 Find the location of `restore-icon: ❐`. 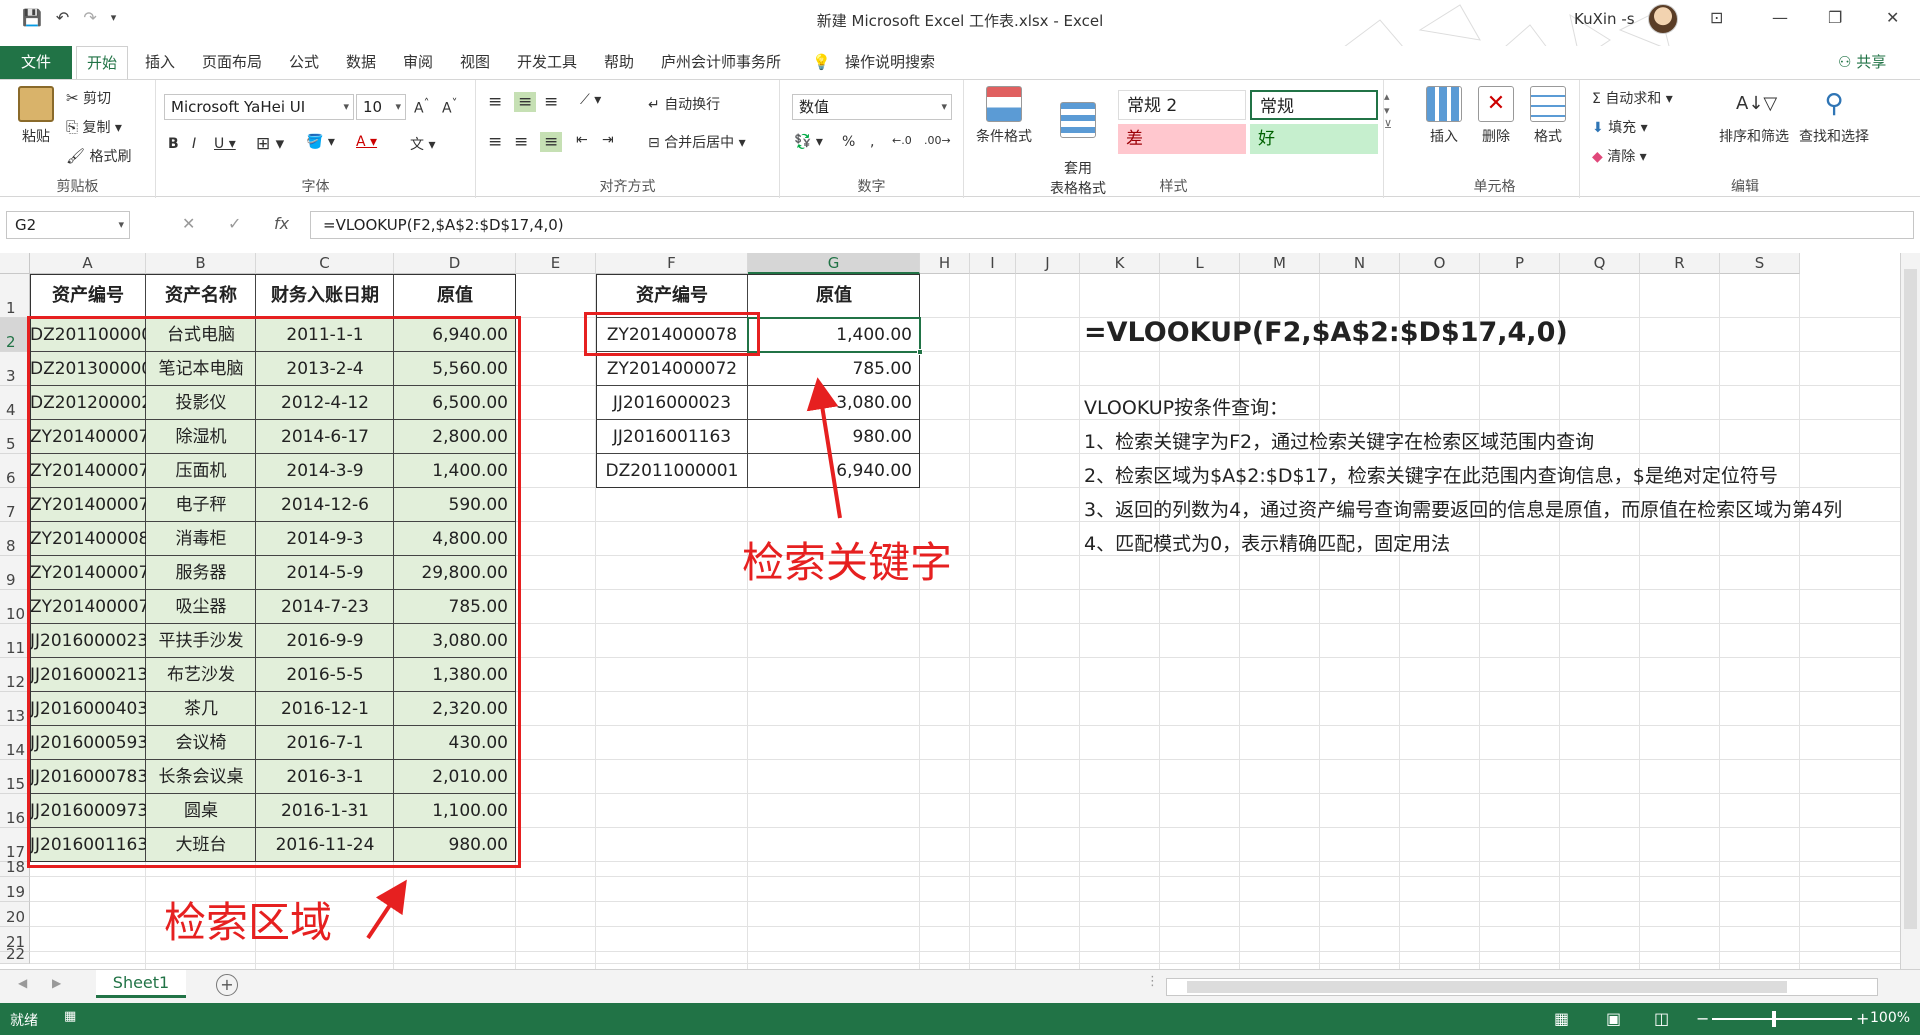

restore-icon: ❐ is located at coordinates (1835, 17).